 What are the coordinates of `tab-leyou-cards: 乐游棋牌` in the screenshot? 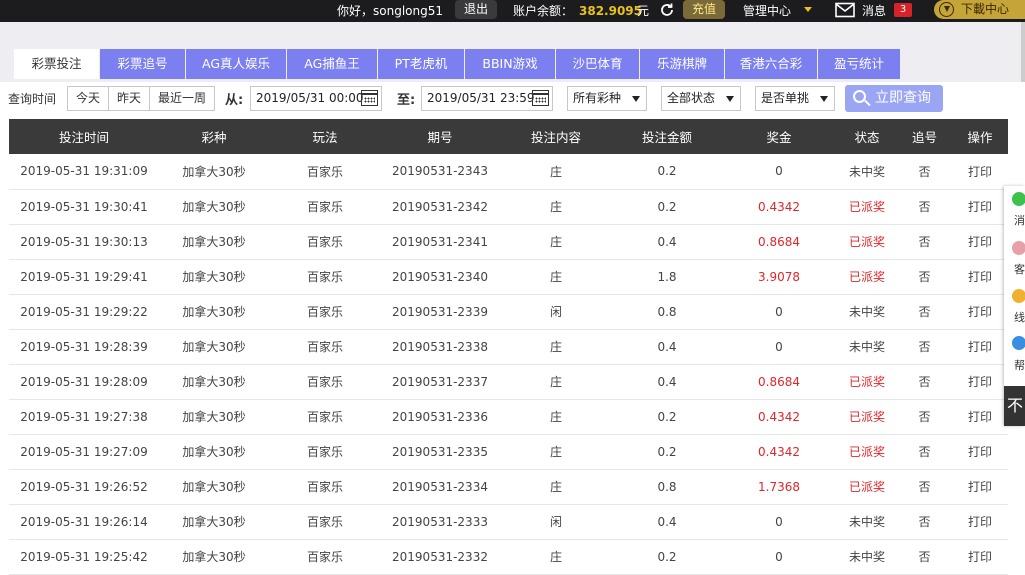 It's located at (682, 64).